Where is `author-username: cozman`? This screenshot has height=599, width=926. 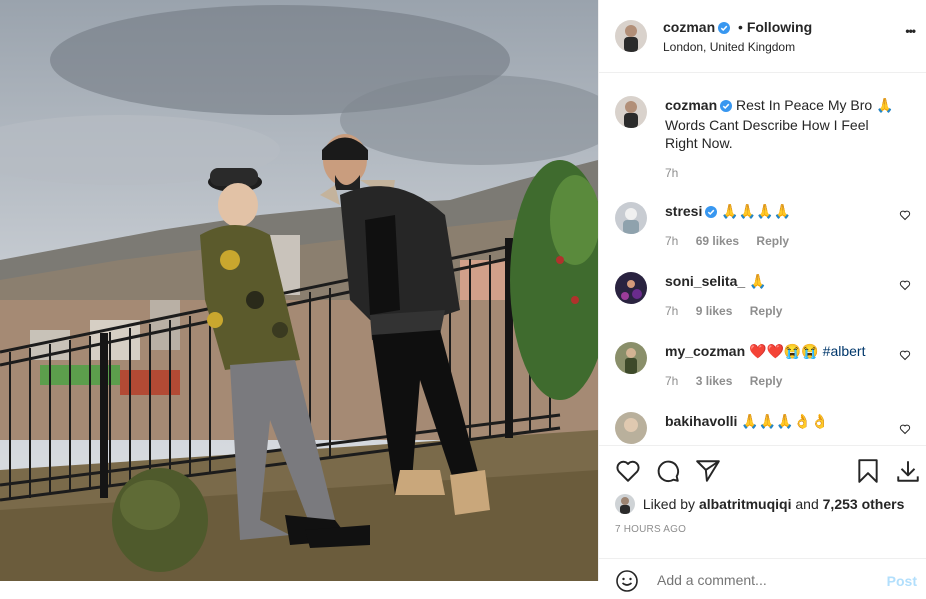
author-username: cozman is located at coordinates (689, 27).